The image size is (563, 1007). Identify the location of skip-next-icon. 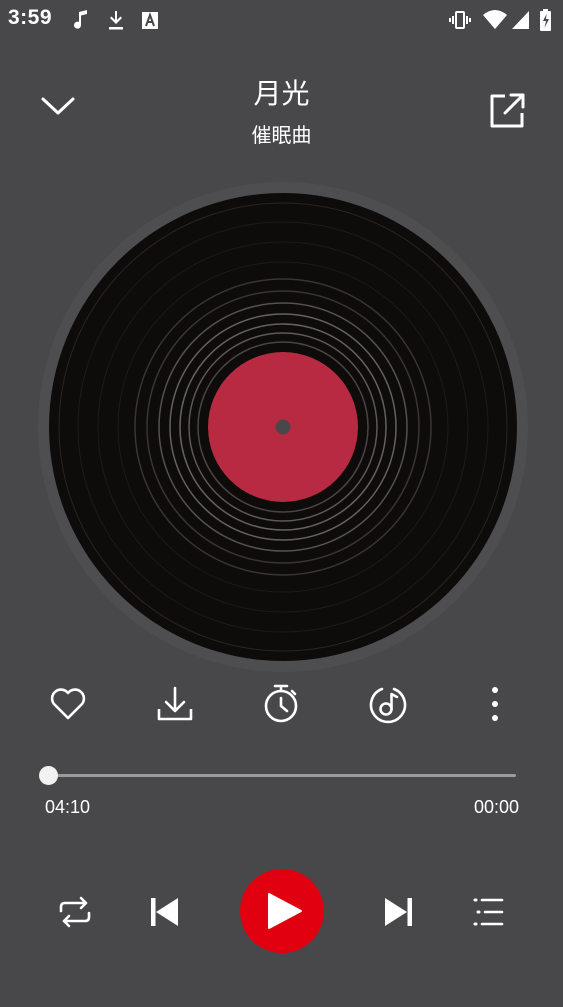
(398, 912).